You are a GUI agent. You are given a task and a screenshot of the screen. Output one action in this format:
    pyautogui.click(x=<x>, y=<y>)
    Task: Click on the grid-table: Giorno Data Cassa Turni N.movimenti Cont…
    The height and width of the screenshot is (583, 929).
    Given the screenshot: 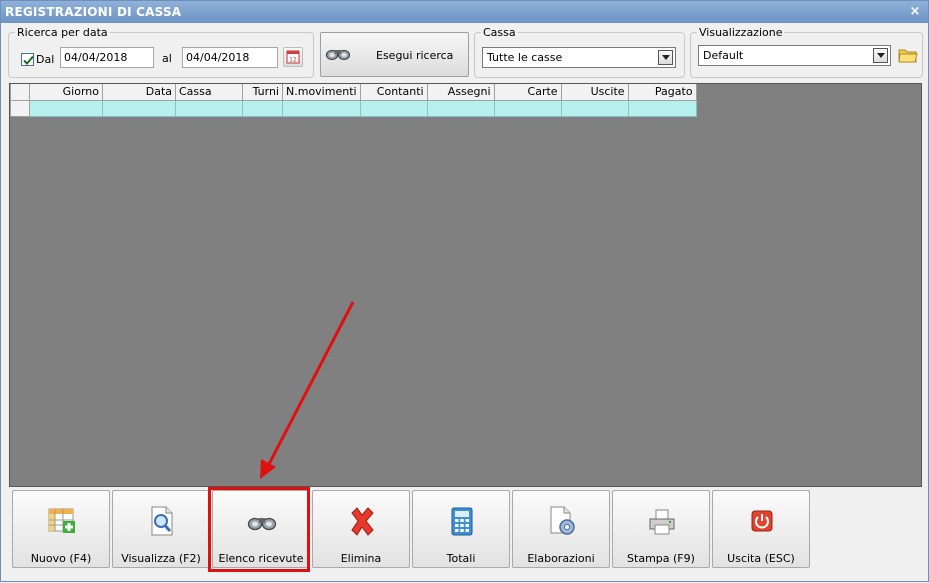 What is the action you would take?
    pyautogui.click(x=353, y=100)
    